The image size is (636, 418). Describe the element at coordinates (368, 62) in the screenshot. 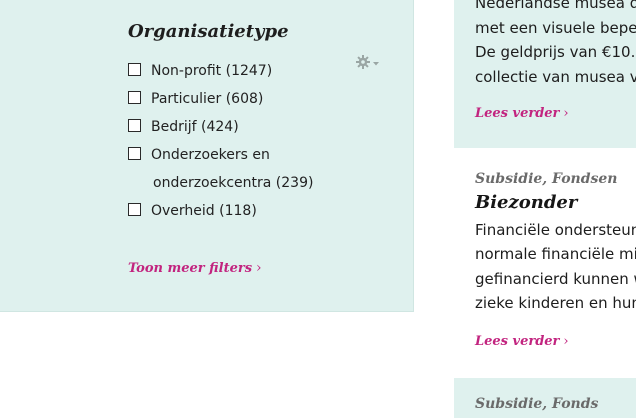

I see `gear-dropdown-icon` at that location.